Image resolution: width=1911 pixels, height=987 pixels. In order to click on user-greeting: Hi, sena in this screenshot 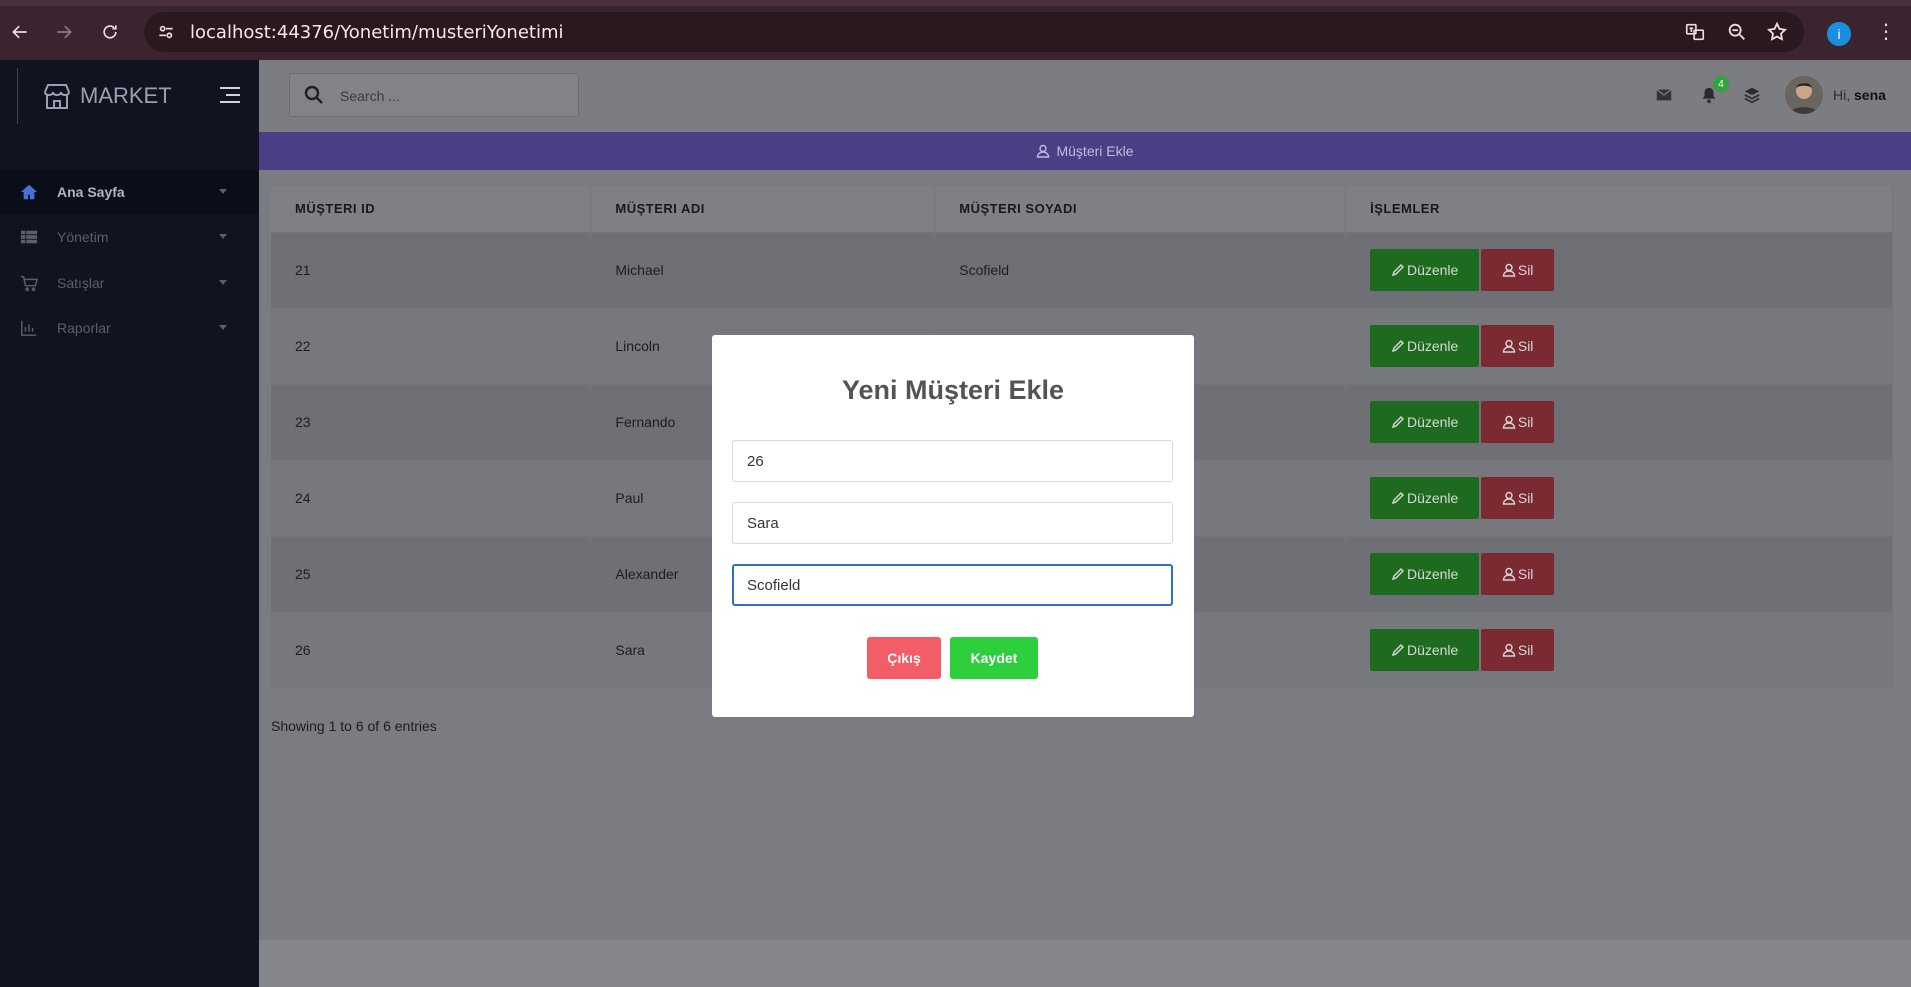, I will do `click(1859, 95)`.